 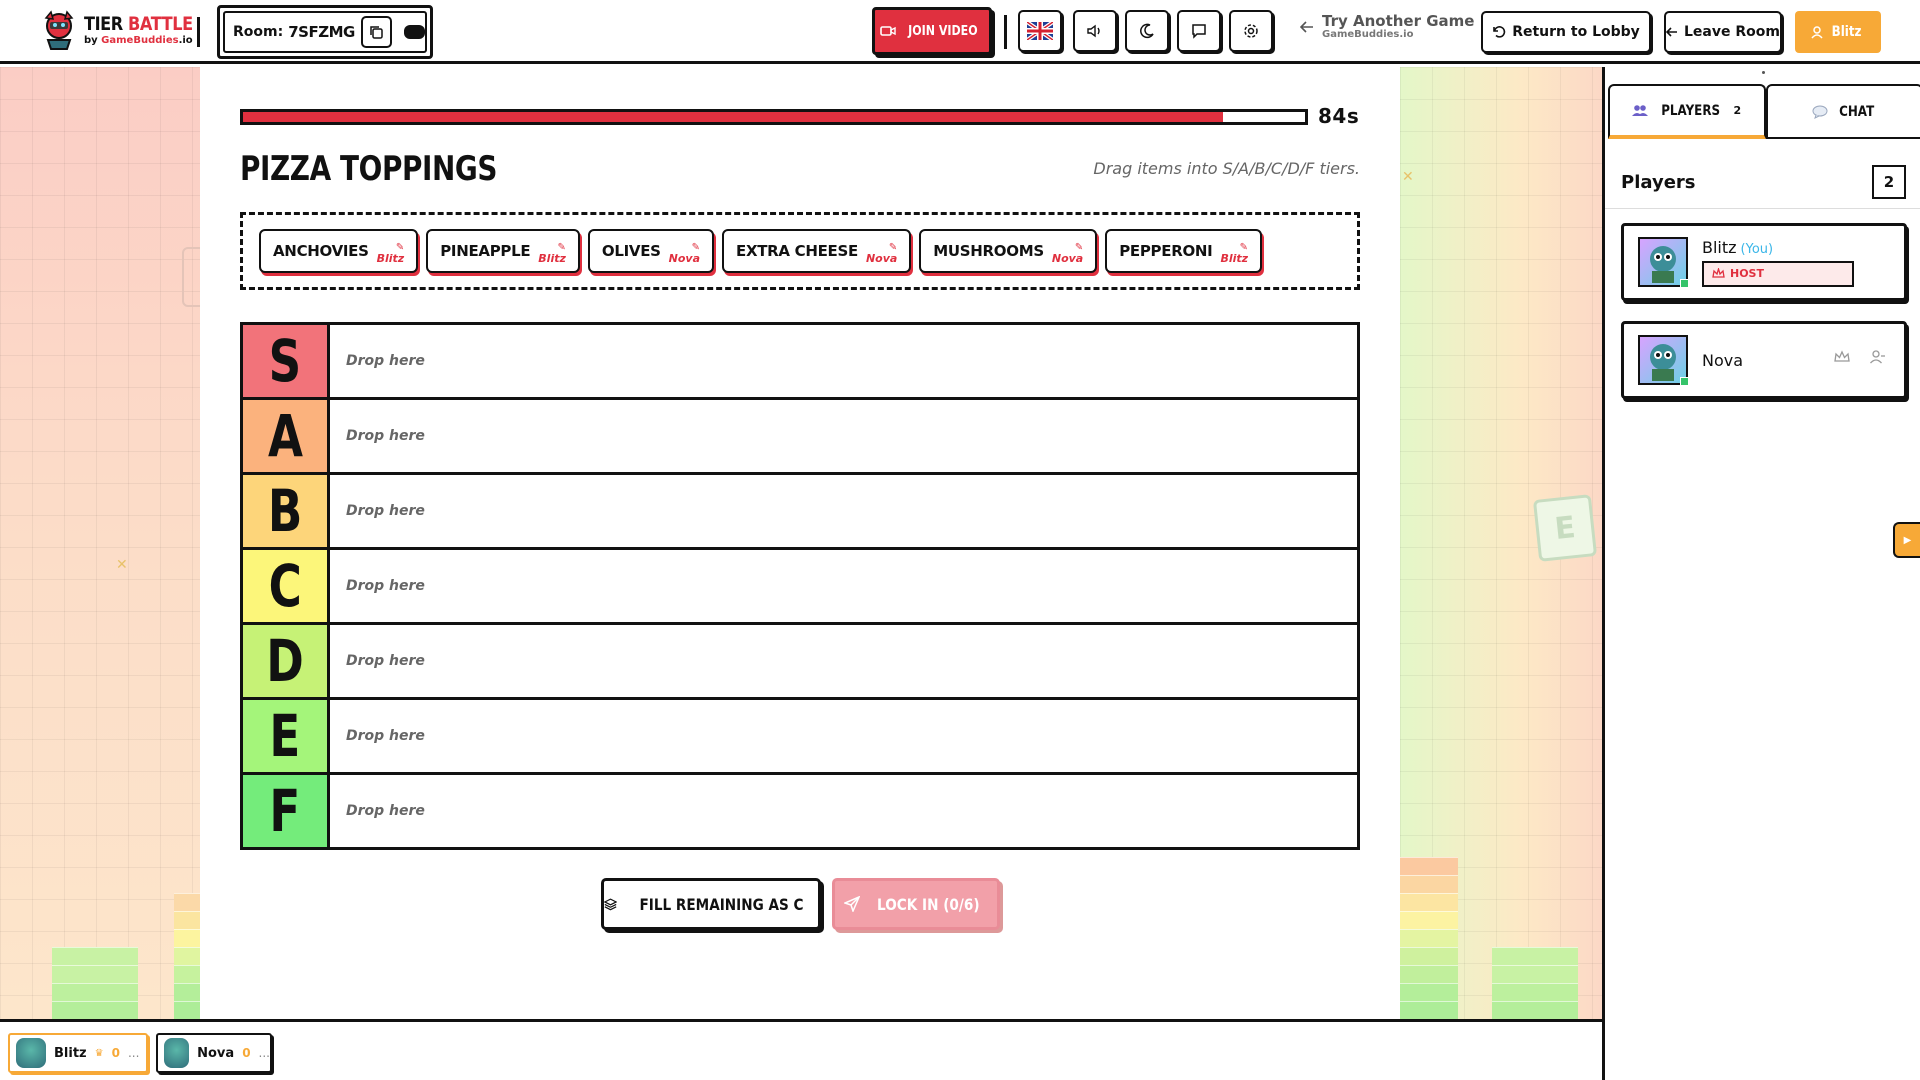 I want to click on tier-row-c: C Drop here, so click(x=800, y=587).